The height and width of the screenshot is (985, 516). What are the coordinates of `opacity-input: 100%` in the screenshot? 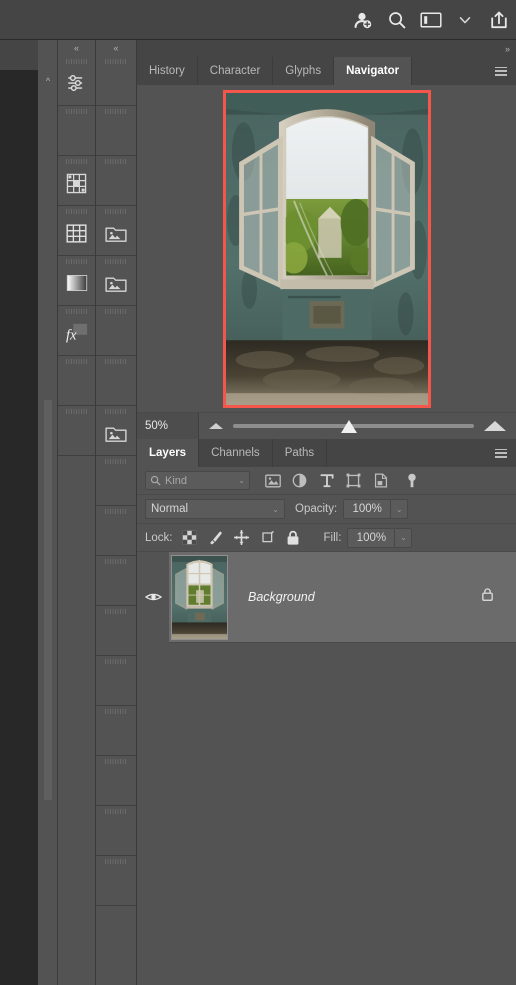 It's located at (367, 509).